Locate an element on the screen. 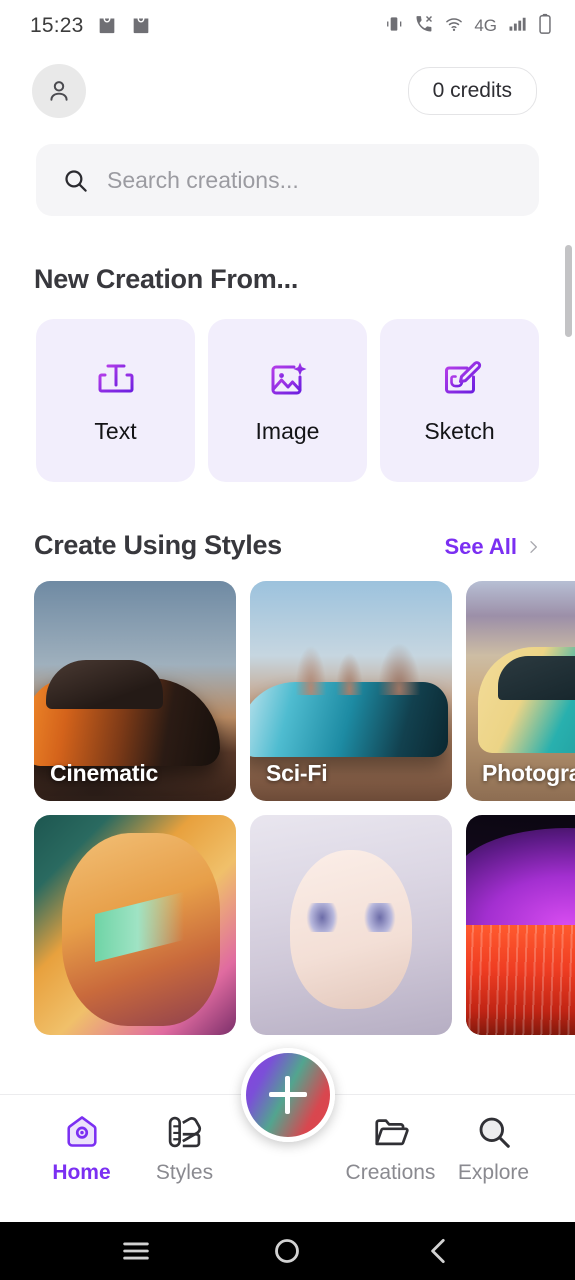 This screenshot has height=1280, width=575. create-from-sketch-label: Sketch is located at coordinates (459, 431).